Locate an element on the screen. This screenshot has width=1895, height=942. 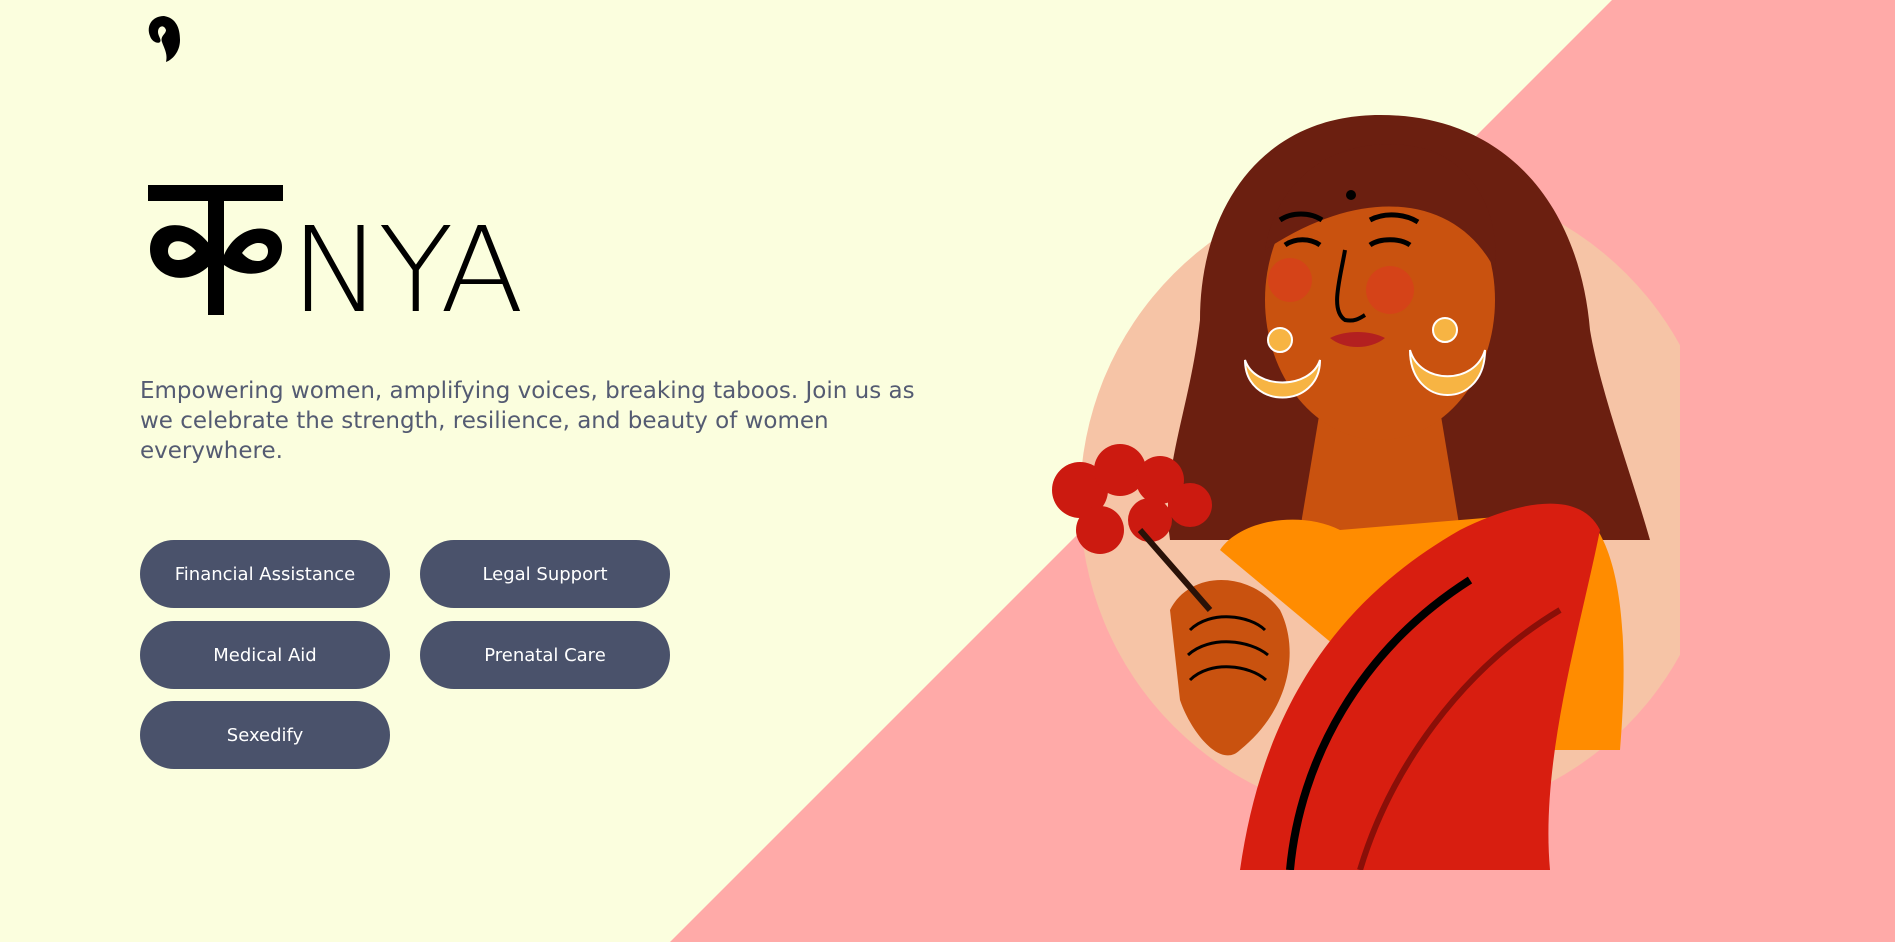
brand-wordmark: NYA क is located at coordinates (348, 252).